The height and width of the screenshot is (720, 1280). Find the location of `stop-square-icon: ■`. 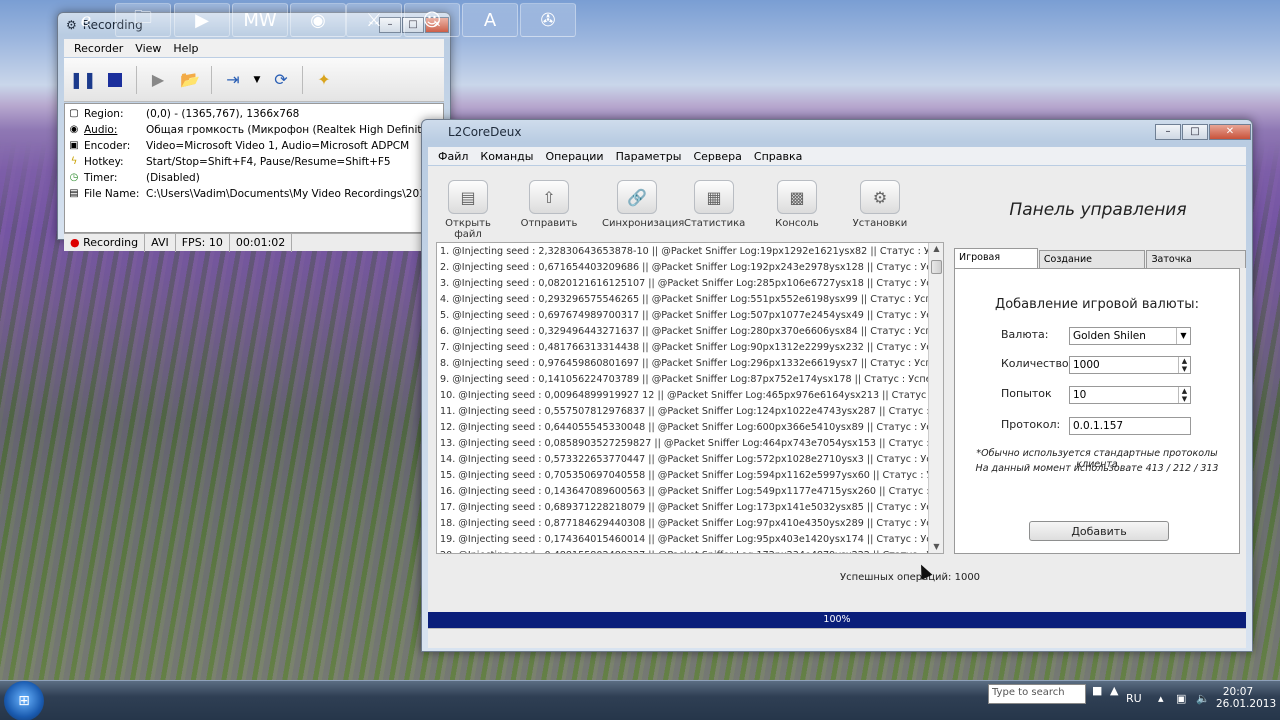

stop-square-icon: ■ is located at coordinates (1097, 690).